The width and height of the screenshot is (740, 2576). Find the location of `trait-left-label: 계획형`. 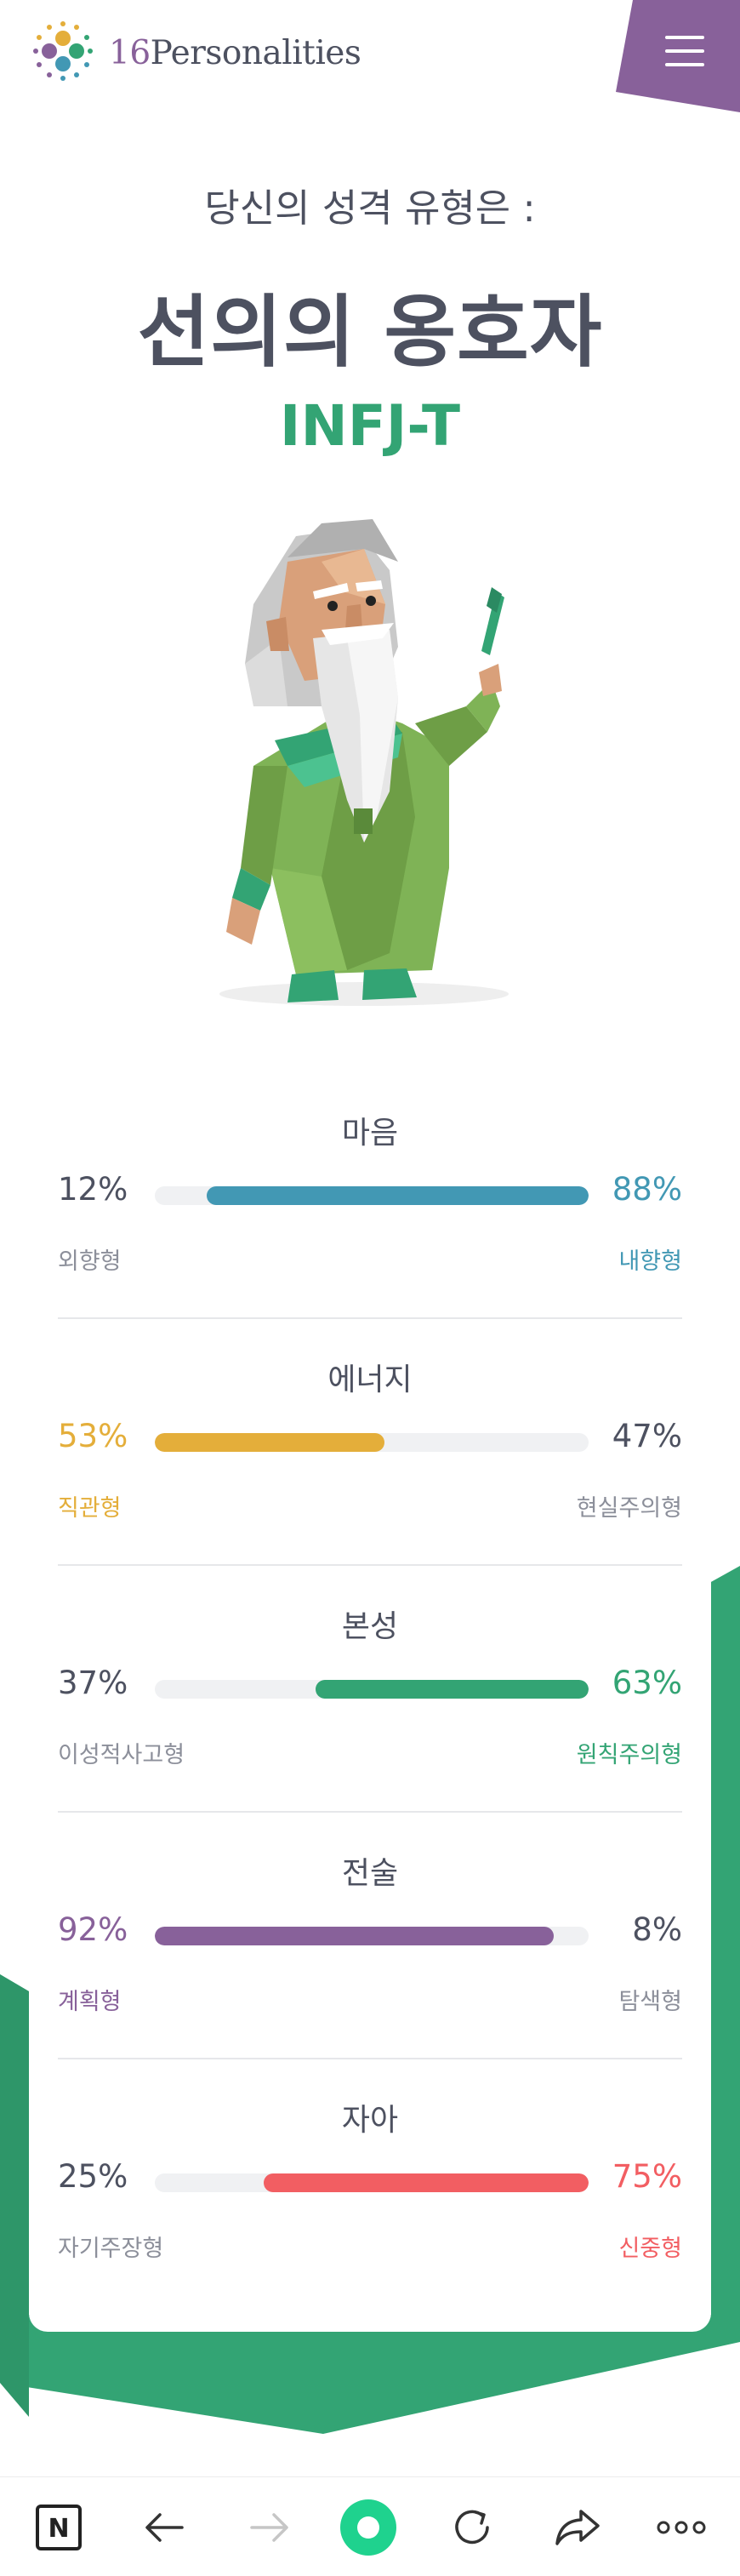

trait-left-label: 계획형 is located at coordinates (90, 2002).